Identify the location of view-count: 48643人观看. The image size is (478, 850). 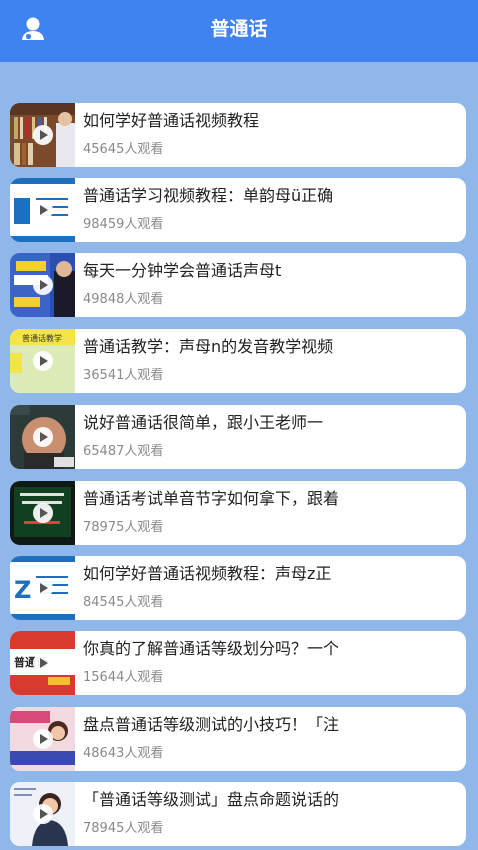
(123, 753).